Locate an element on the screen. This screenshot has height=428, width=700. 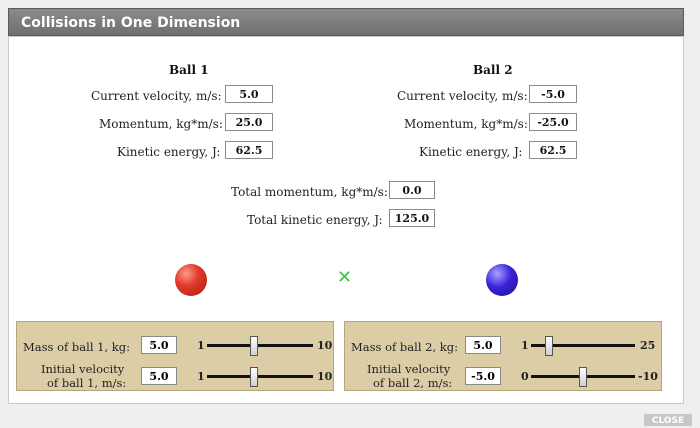
window-title: Collisions in One Dimension is located at coordinates (131, 23).